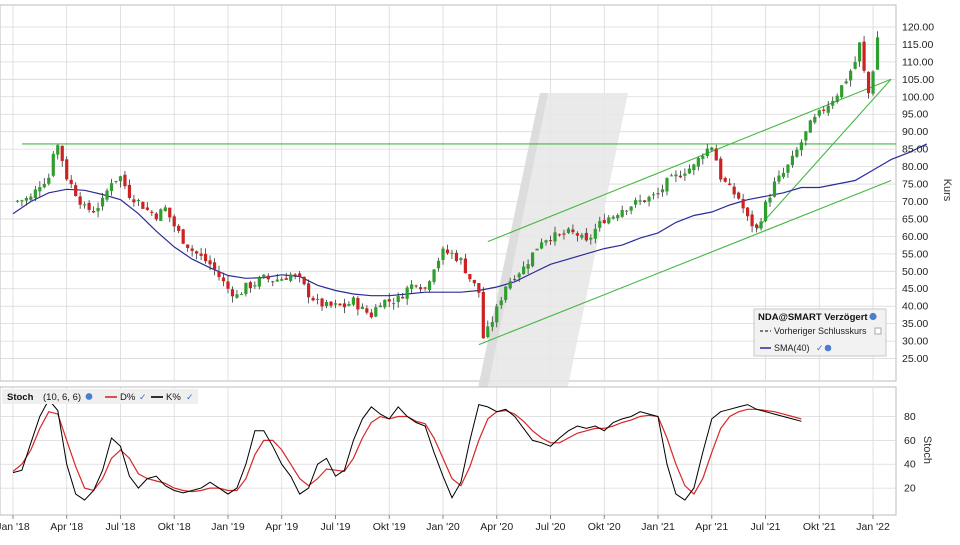  Describe the element at coordinates (496, 527) in the screenshot. I see `x-tick-label: Apr '20` at that location.